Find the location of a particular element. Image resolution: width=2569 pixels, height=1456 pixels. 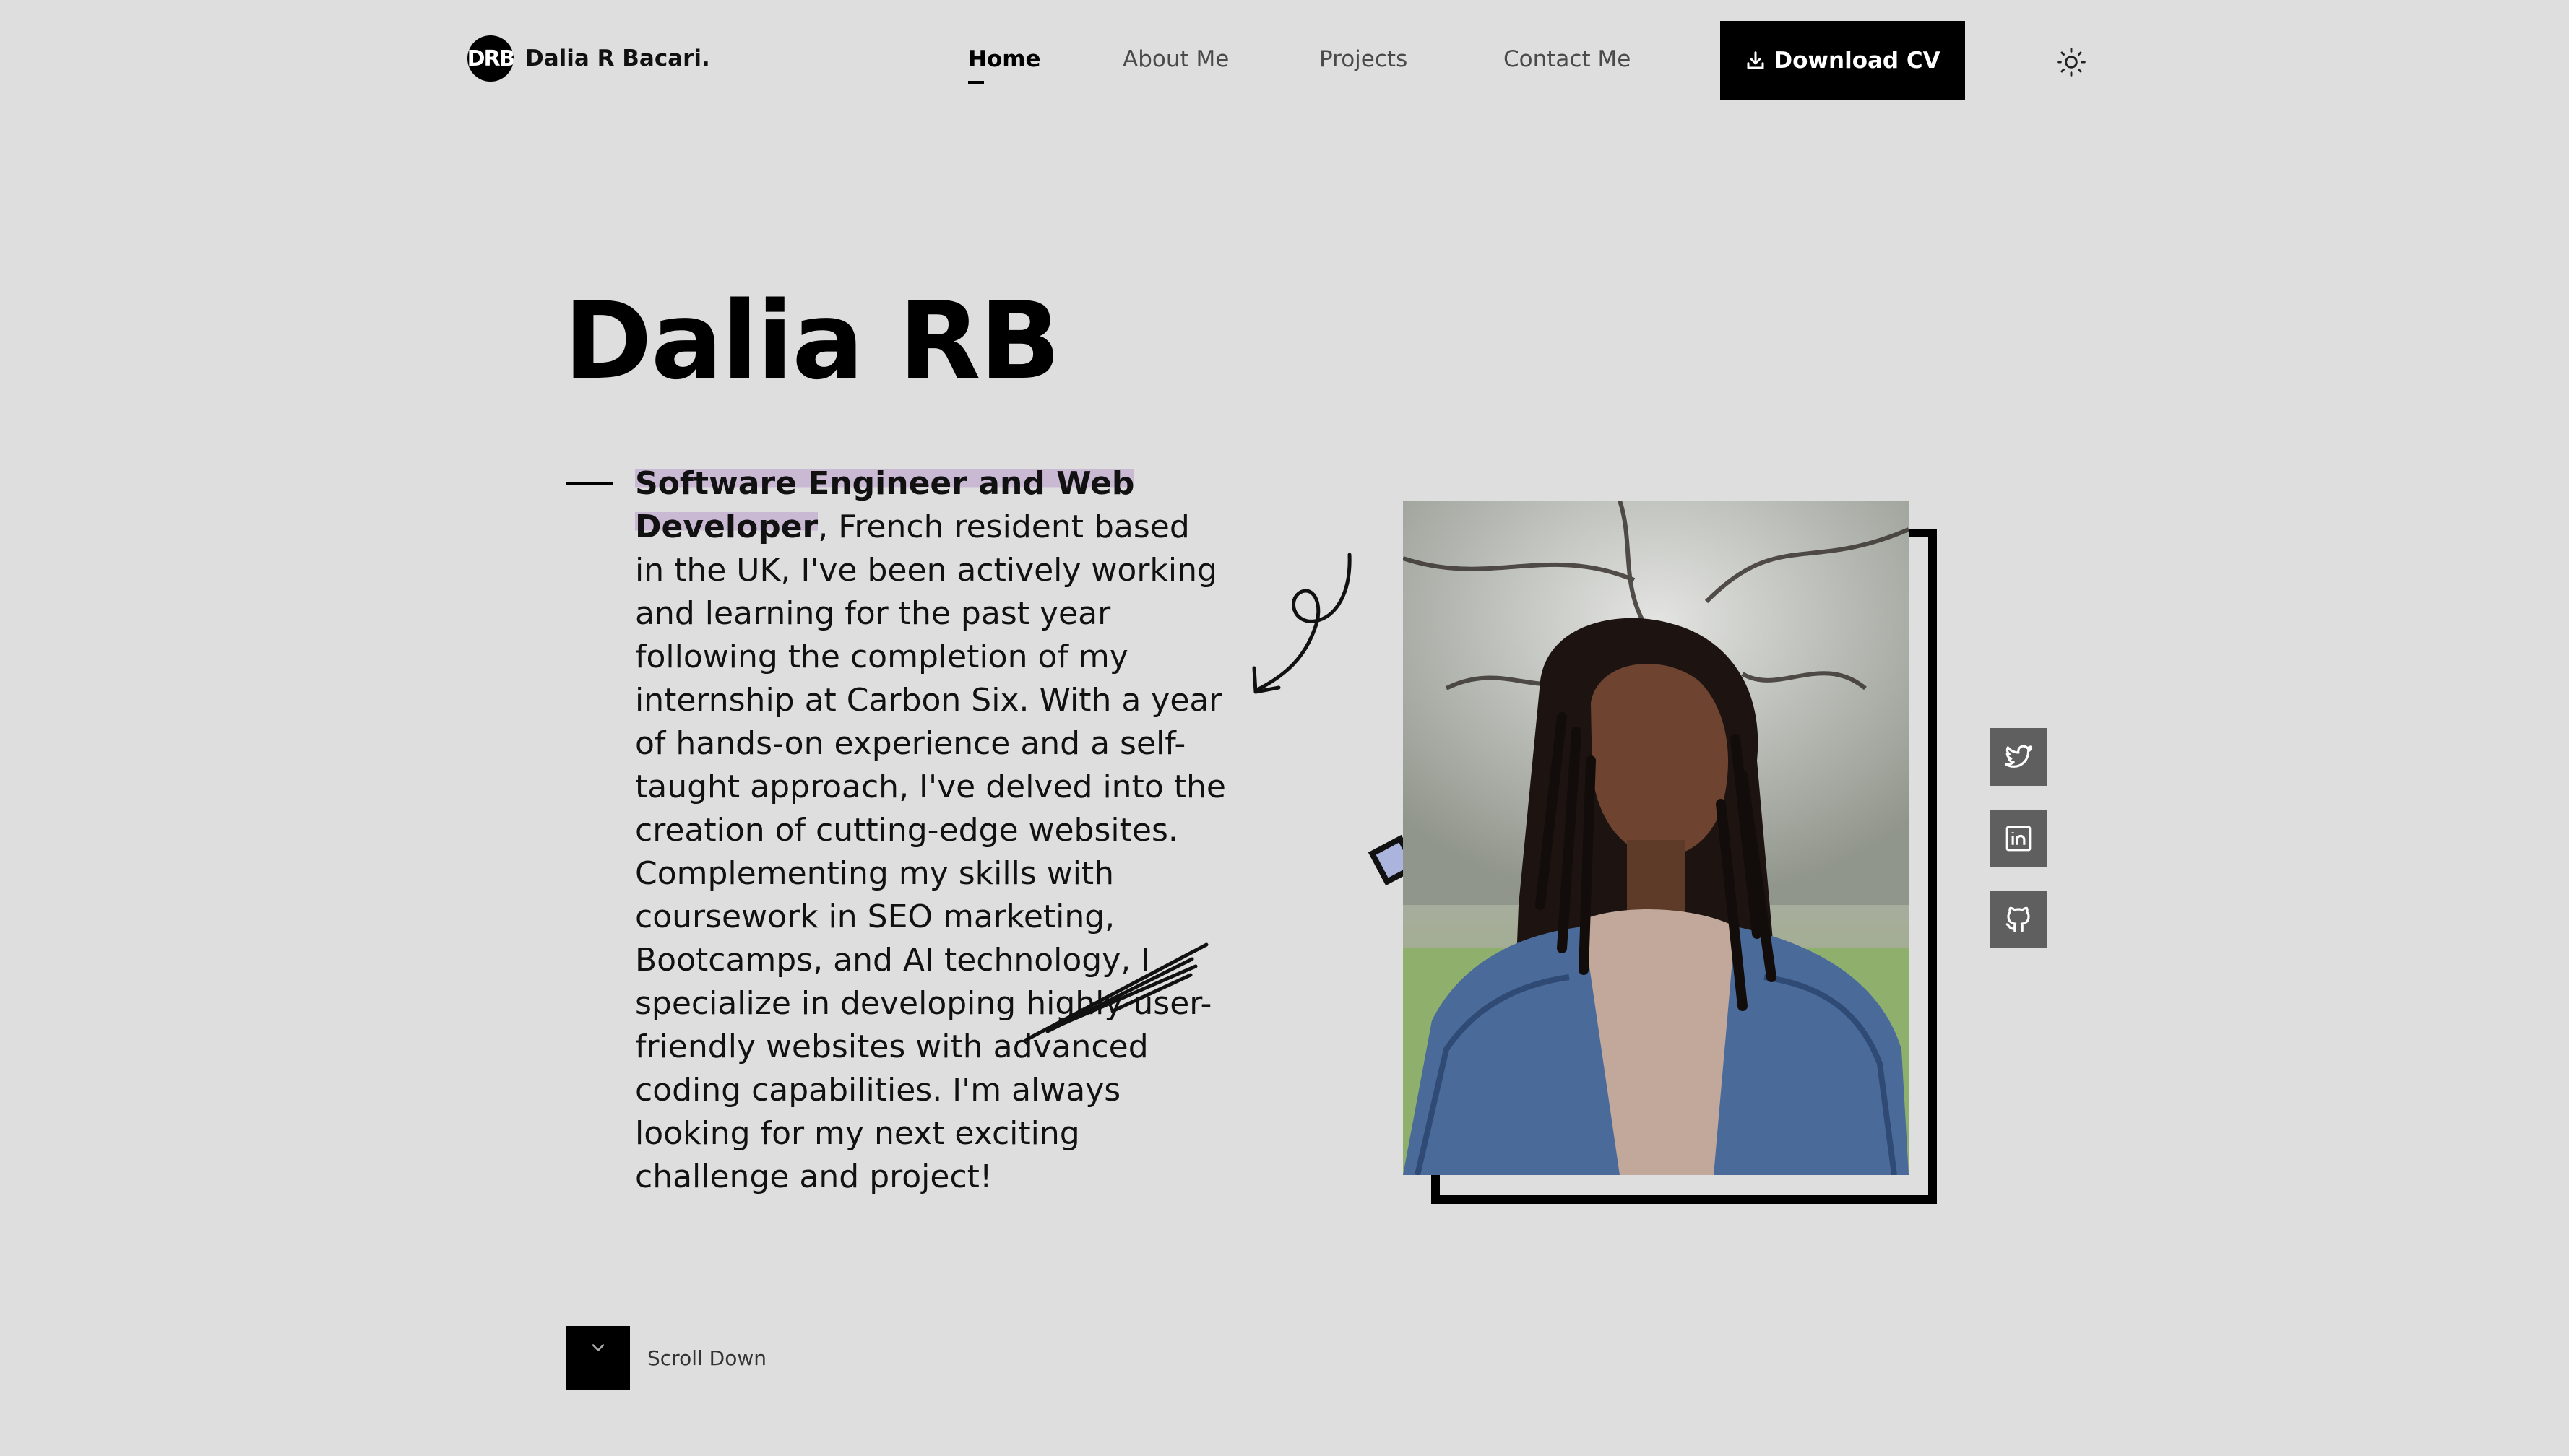

scroll-down: Scroll Down is located at coordinates (666, 1358).